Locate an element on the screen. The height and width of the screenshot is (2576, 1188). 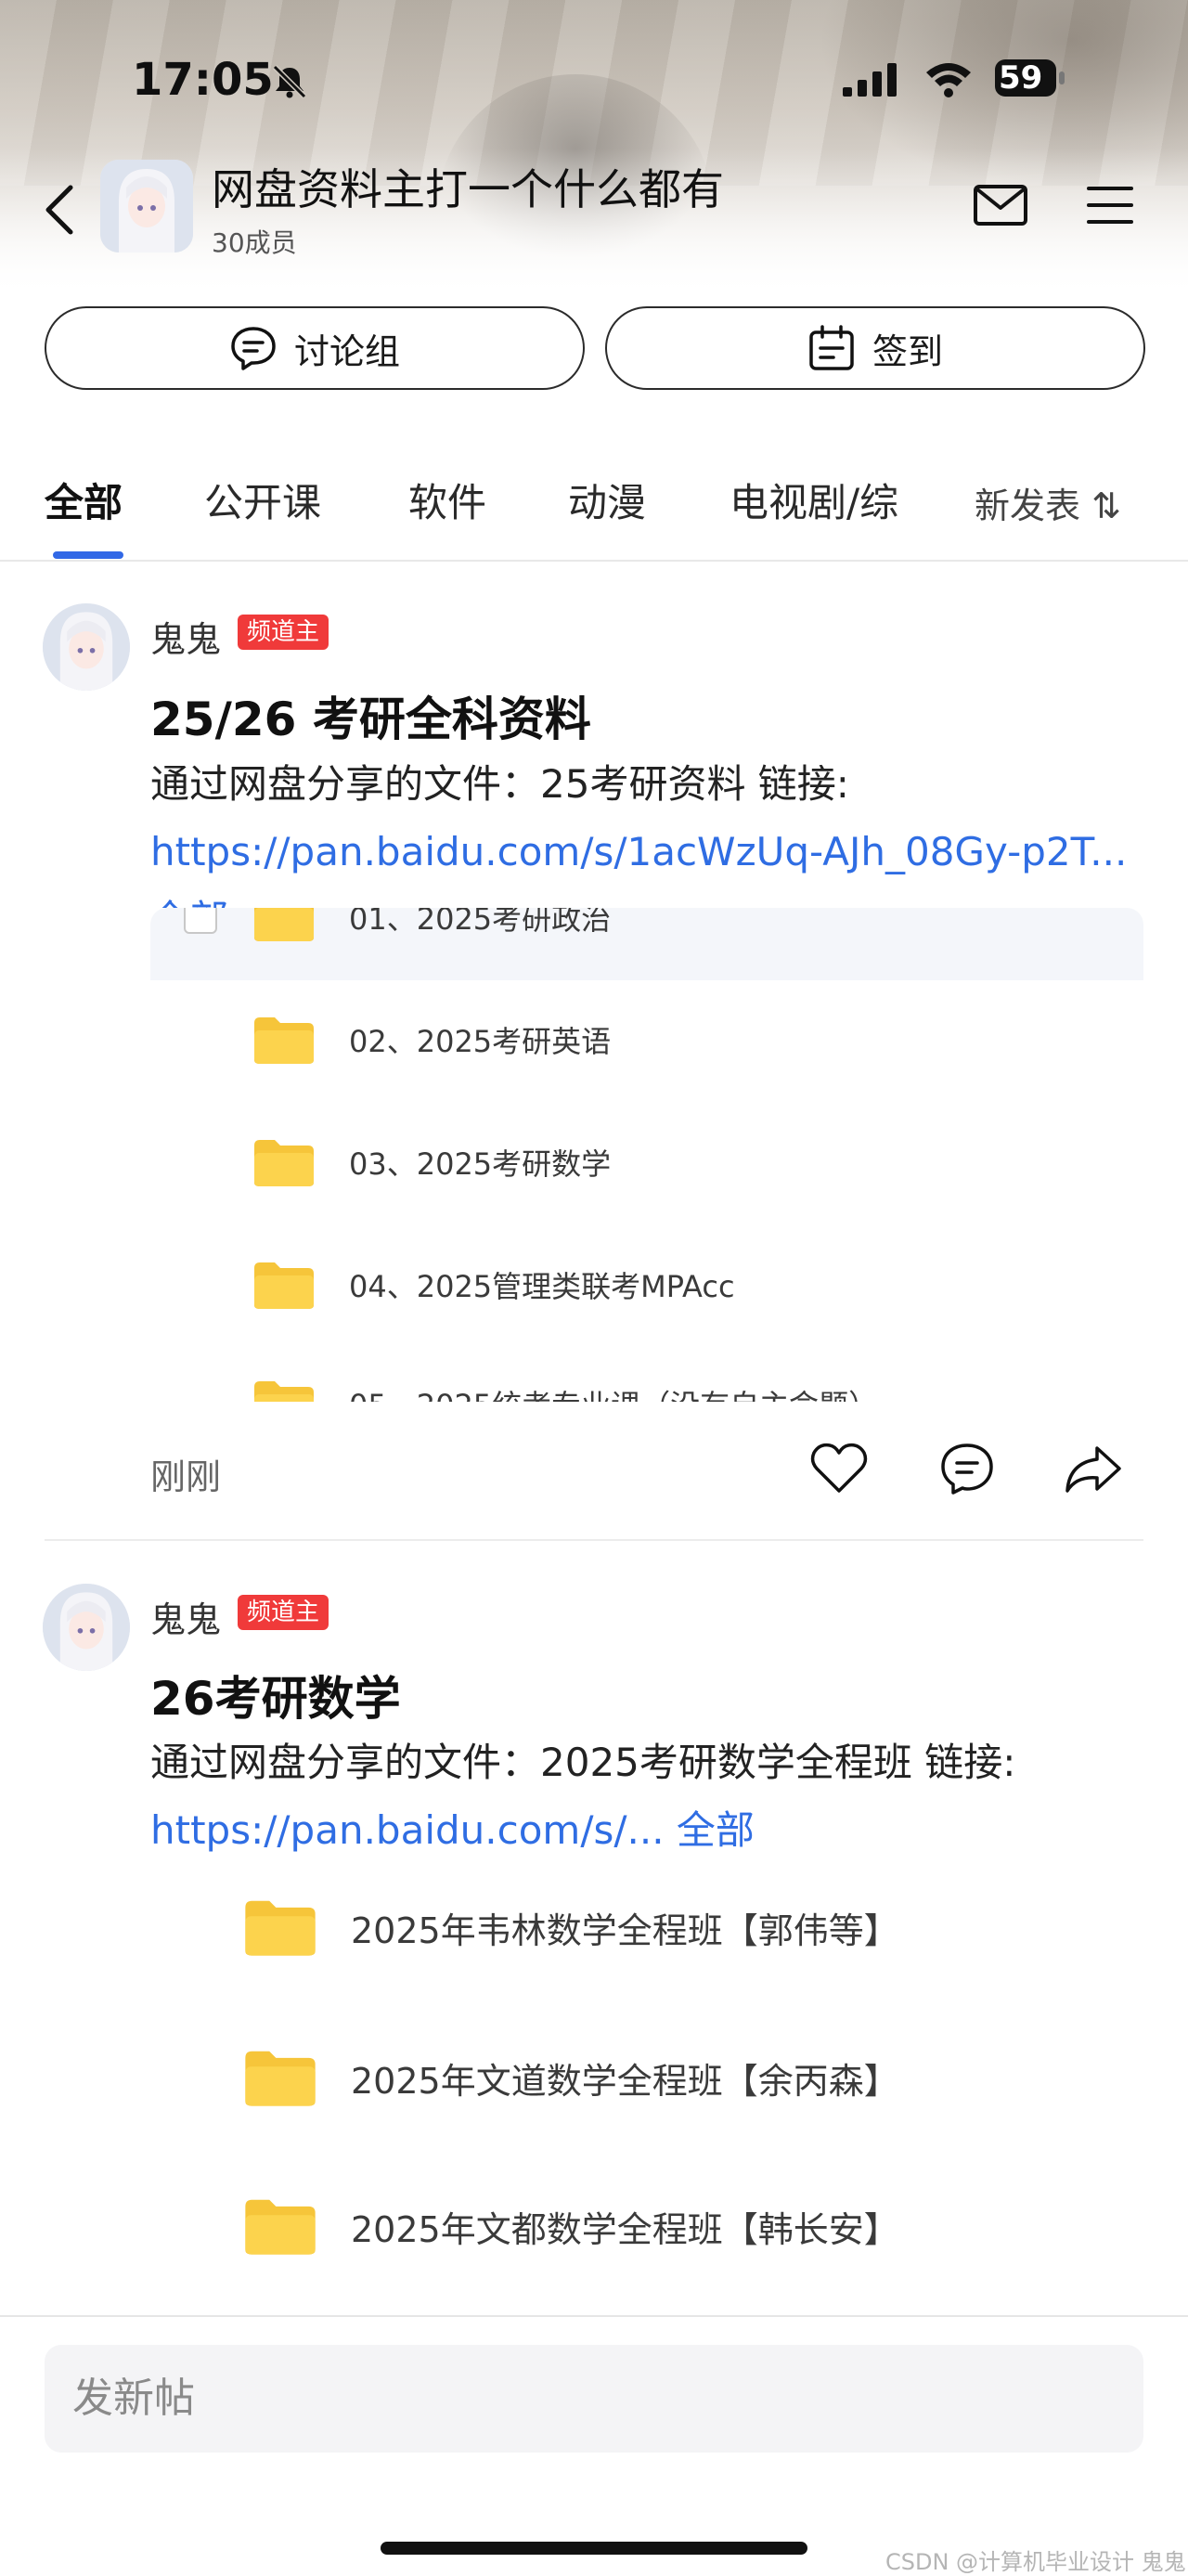
file-name: 2025年文道数学全程班【余丙森】 is located at coordinates (625, 2081).